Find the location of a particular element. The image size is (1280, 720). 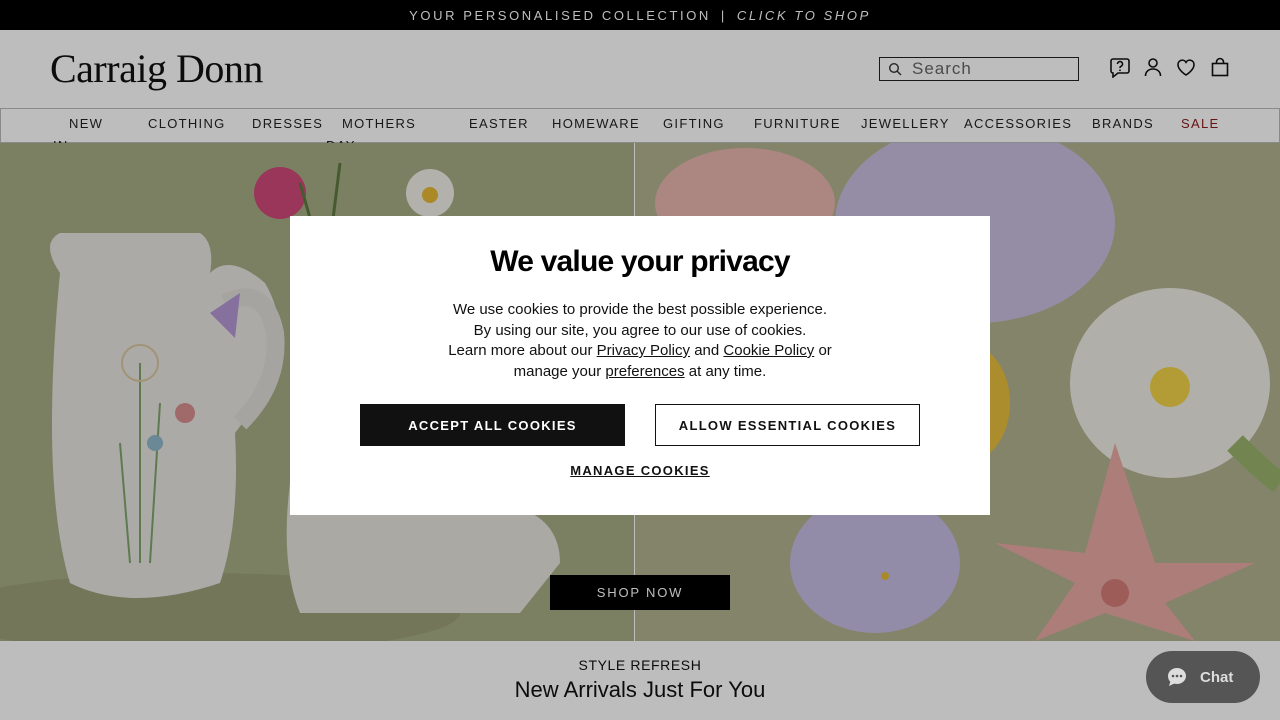

chat-bubble-icon is located at coordinates (1177, 677).